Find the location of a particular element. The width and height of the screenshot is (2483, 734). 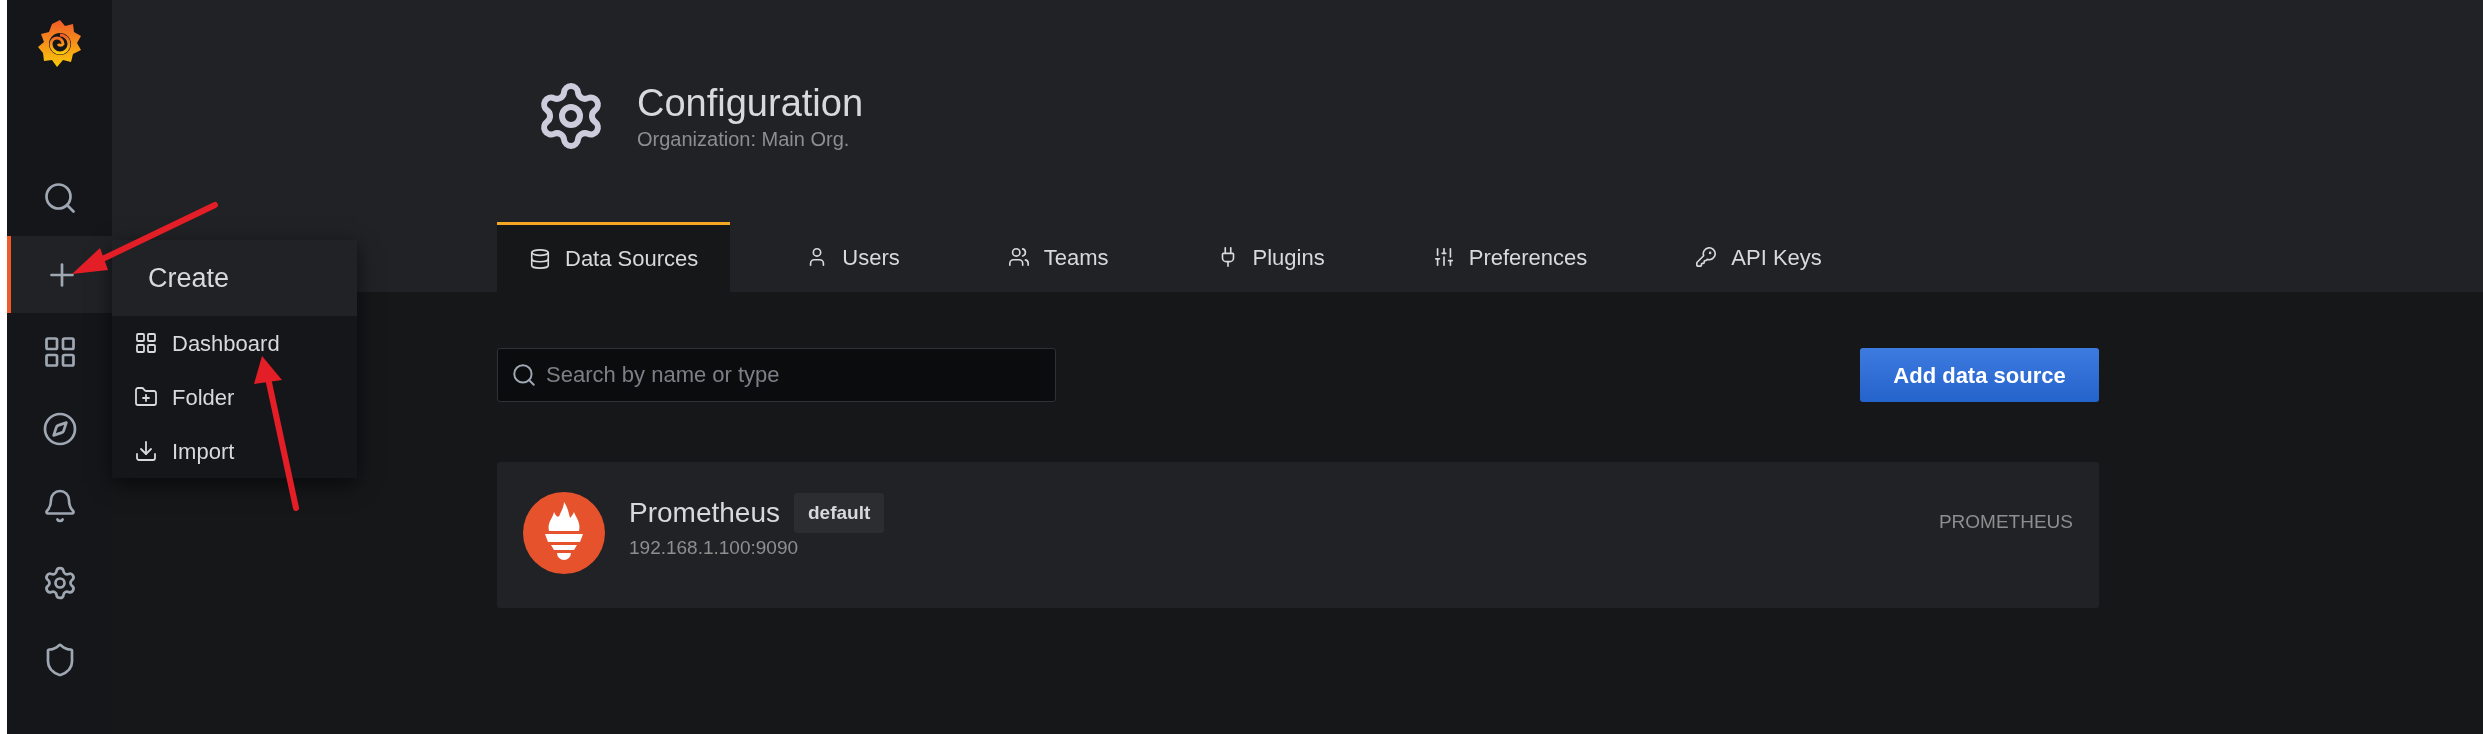

default-badge: default is located at coordinates (839, 513).